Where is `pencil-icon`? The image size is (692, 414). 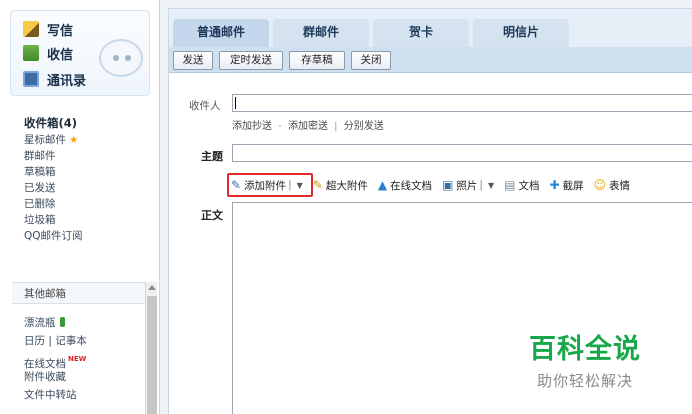
pencil-icon is located at coordinates (31, 29).